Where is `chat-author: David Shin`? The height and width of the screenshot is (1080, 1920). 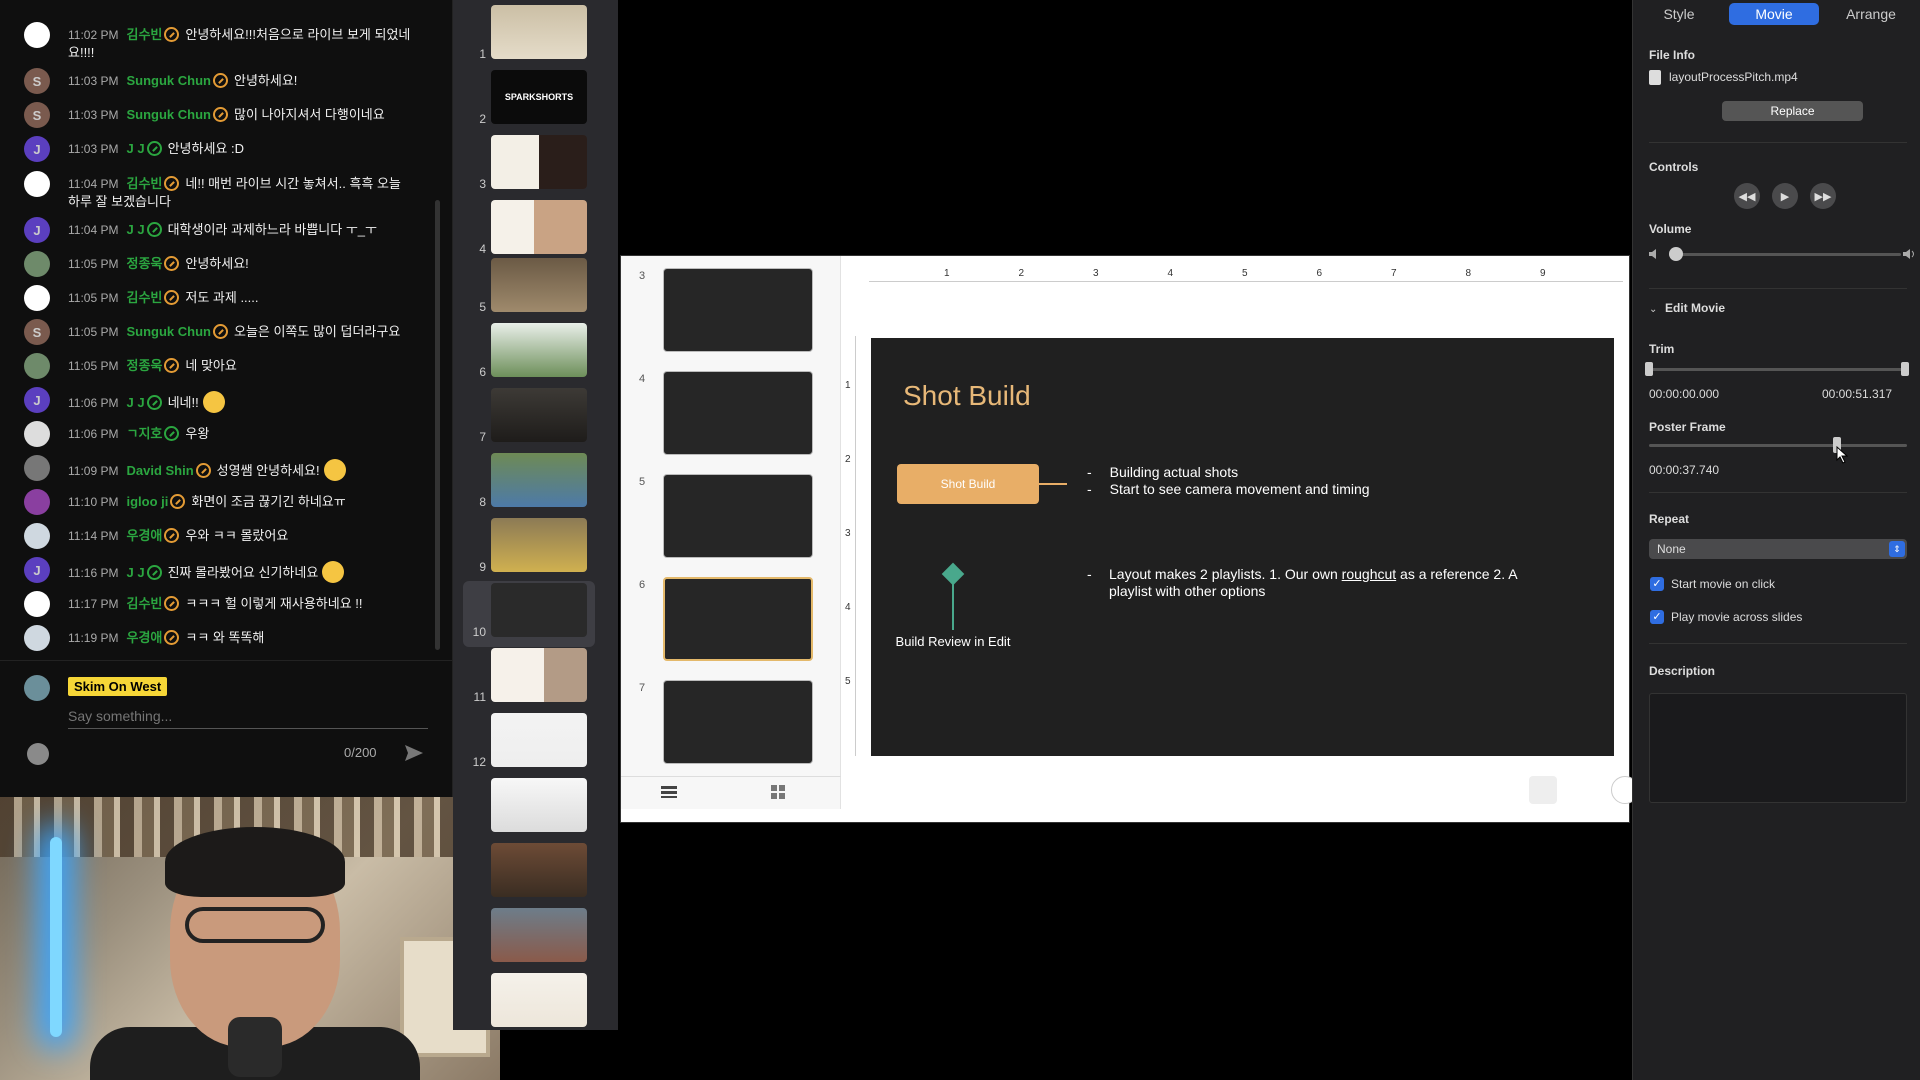
chat-author: David Shin is located at coordinates (159, 470).